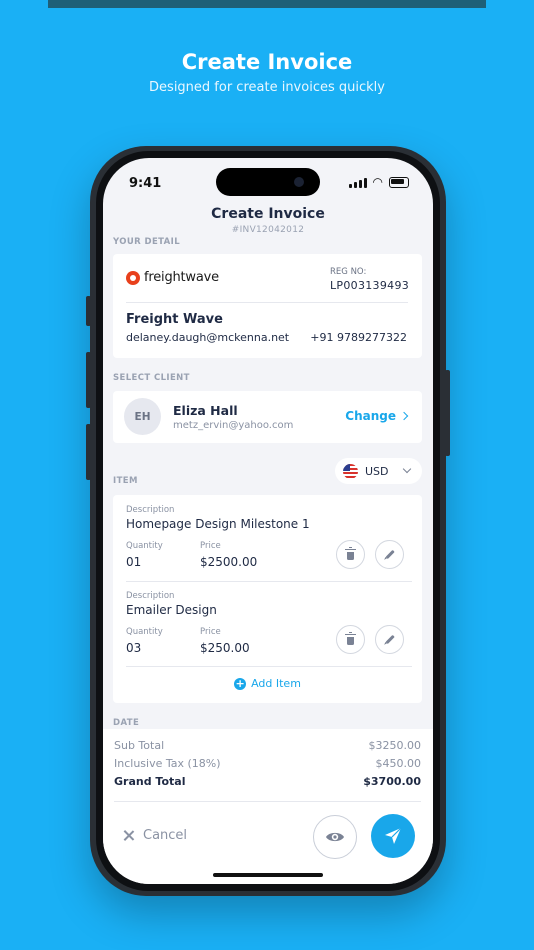 This screenshot has width=534, height=950. Describe the element at coordinates (147, 242) in the screenshot. I see `section-your-detail: YOUR DETAIL` at that location.